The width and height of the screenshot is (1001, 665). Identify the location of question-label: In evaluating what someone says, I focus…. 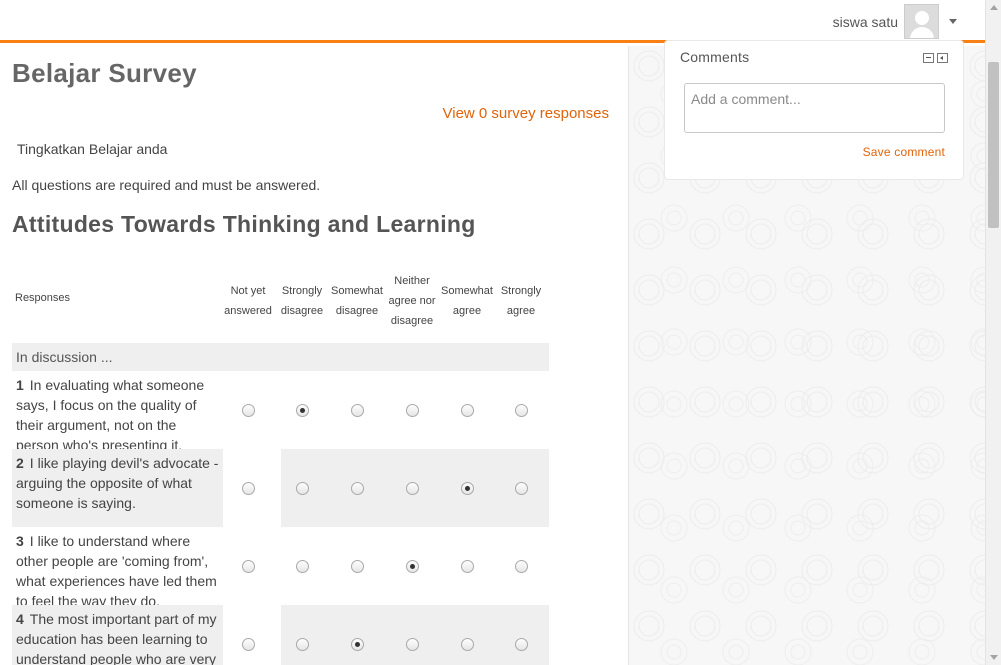
(110, 415).